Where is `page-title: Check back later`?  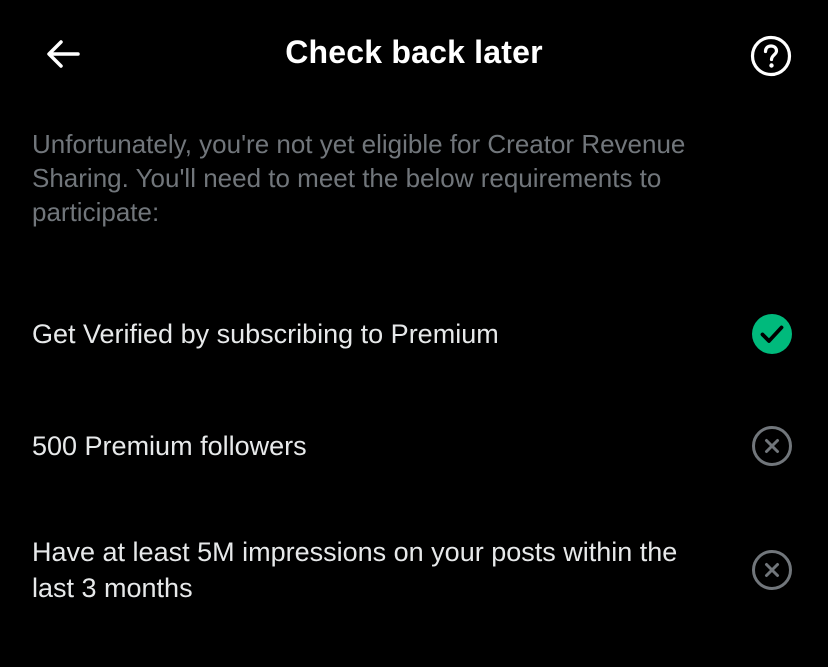
page-title: Check back later is located at coordinates (414, 52).